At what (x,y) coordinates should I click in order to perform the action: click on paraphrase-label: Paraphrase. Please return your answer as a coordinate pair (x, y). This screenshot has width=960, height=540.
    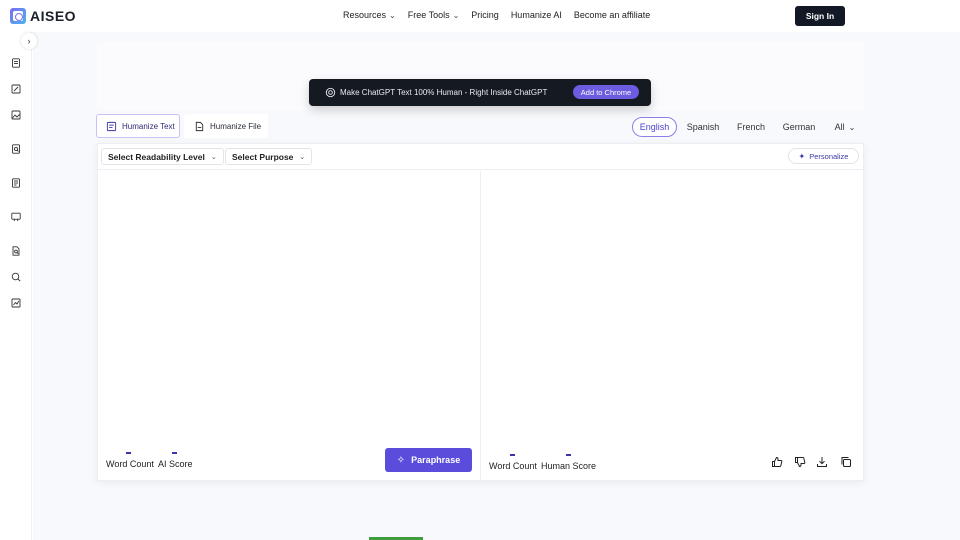
    Looking at the image, I should click on (436, 460).